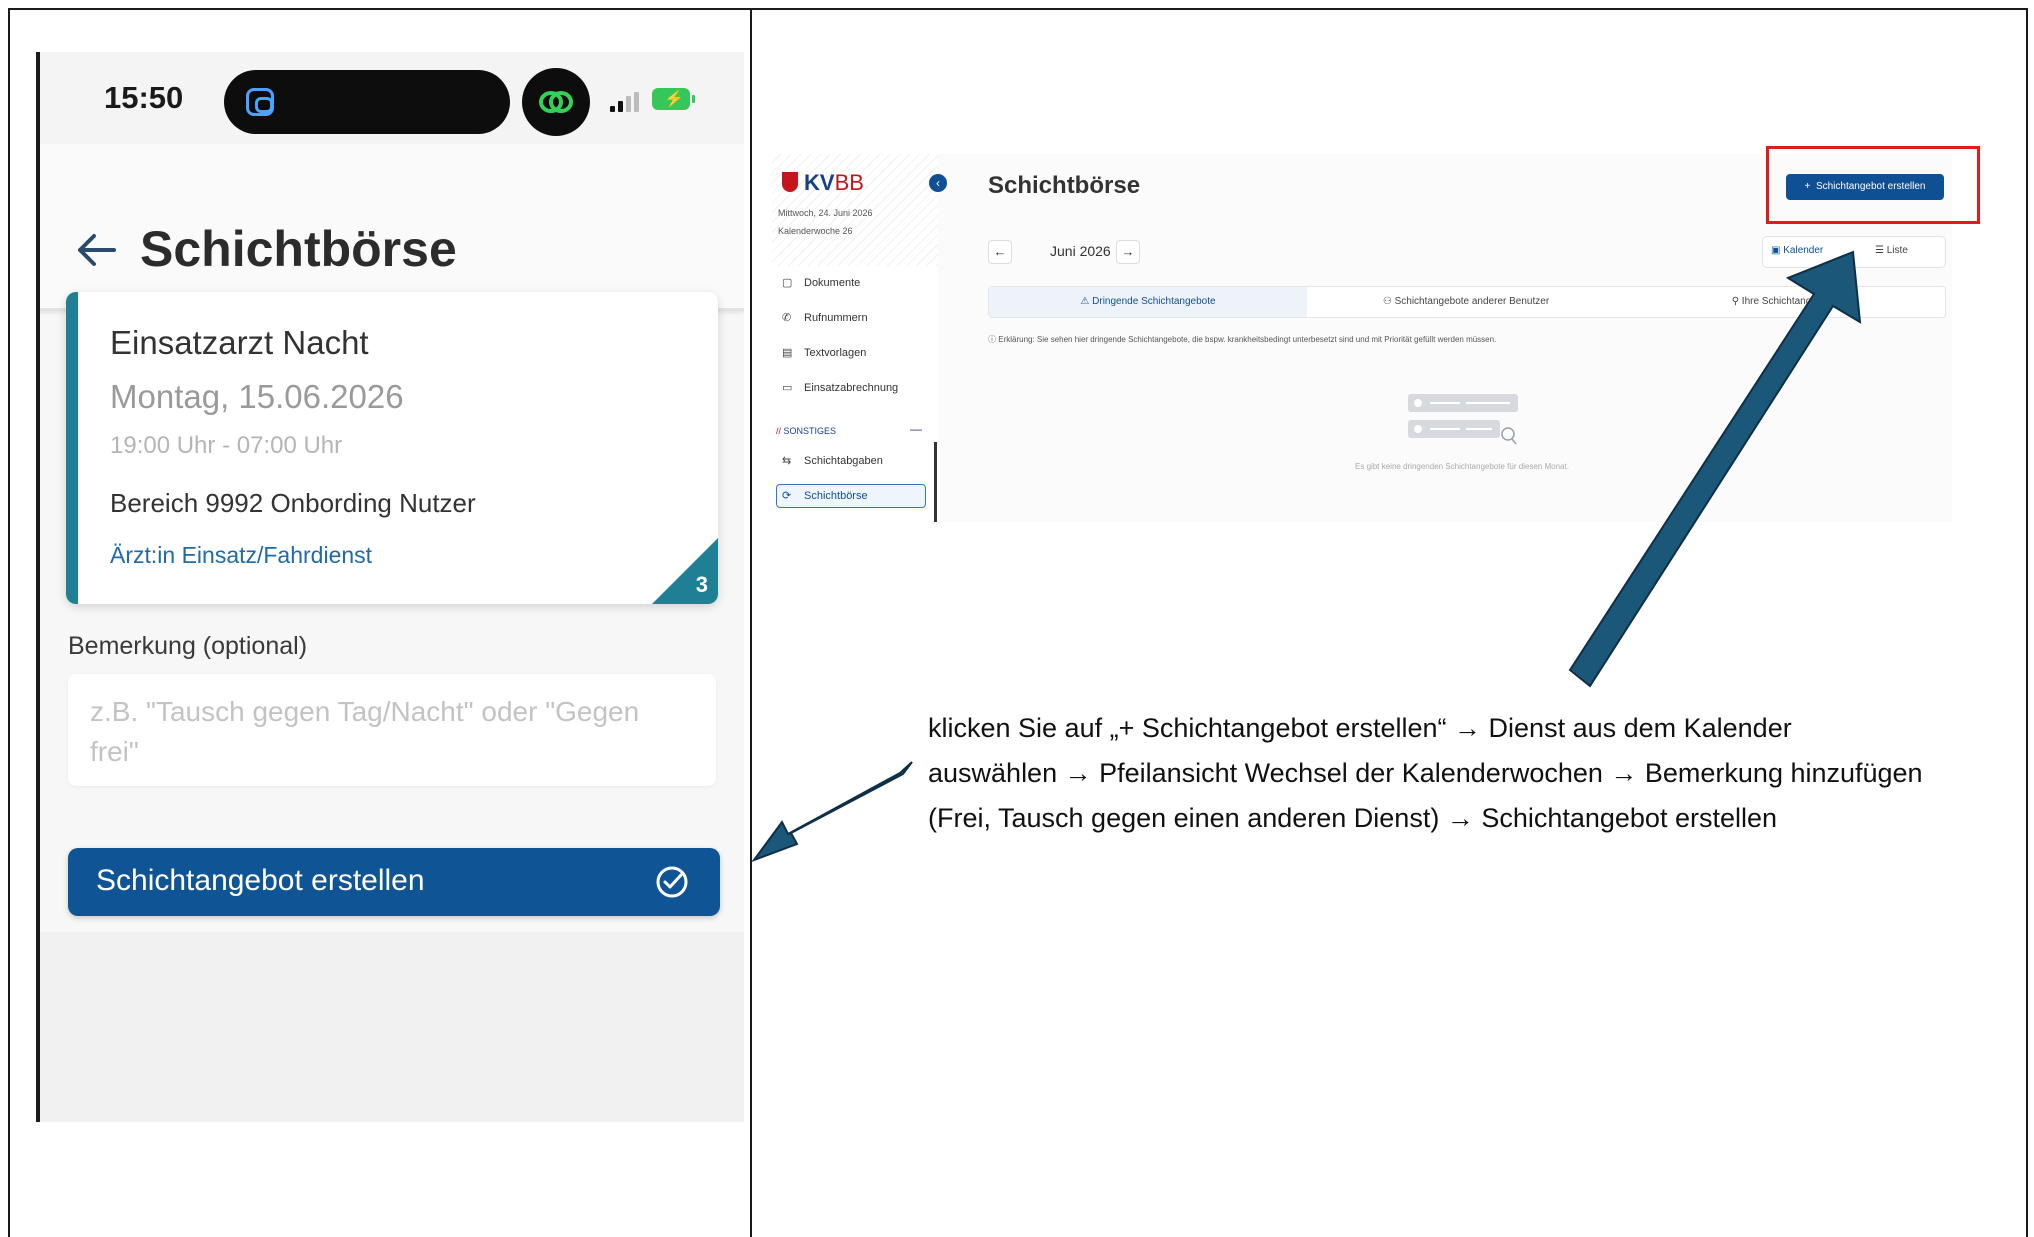 The image size is (2034, 1237). I want to click on tab-other-users: ⚇ Schichtangebote anderer Benutzer, so click(1466, 302).